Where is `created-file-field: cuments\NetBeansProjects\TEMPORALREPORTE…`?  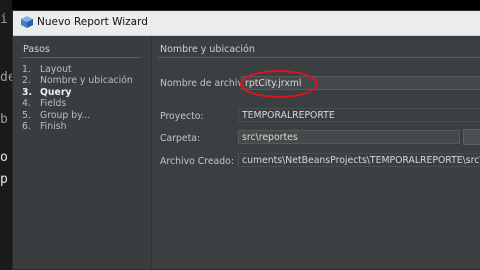
created-file-field: cuments\NetBeansProjects\TEMPORALREPORTE… is located at coordinates (359, 160).